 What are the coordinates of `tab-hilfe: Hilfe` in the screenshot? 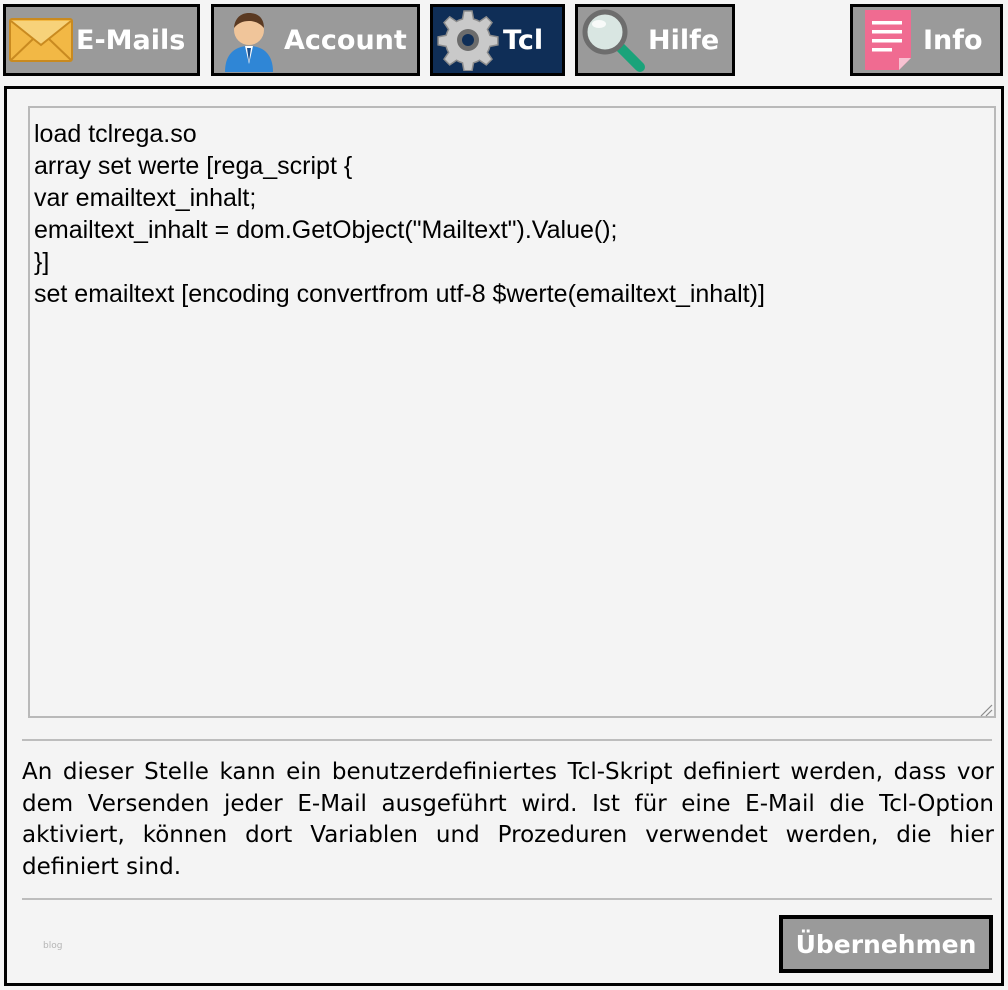 It's located at (655, 40).